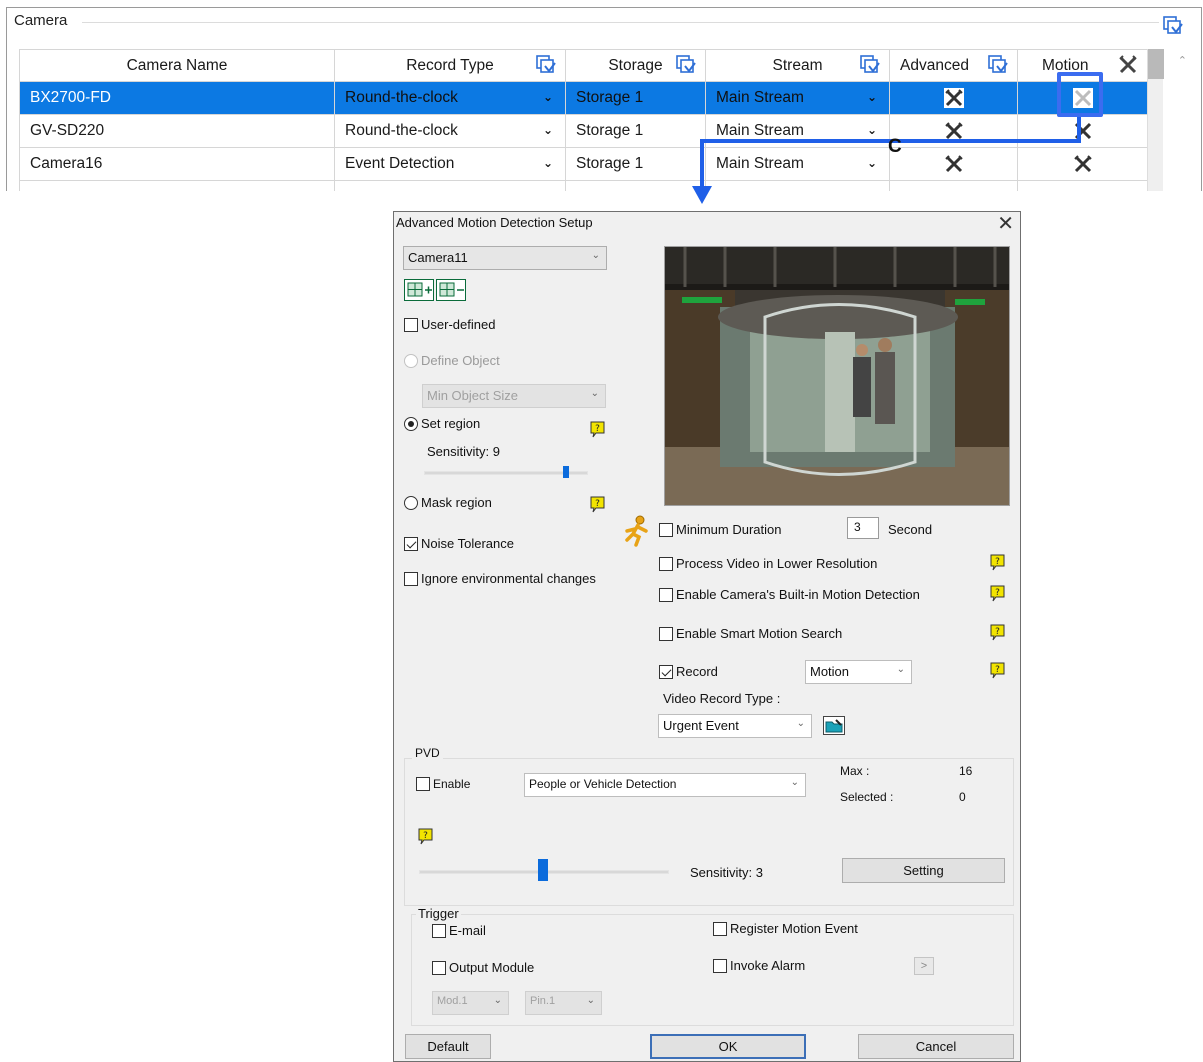 This screenshot has height=1062, width=1203. I want to click on motion-cell, so click(1082, 164).